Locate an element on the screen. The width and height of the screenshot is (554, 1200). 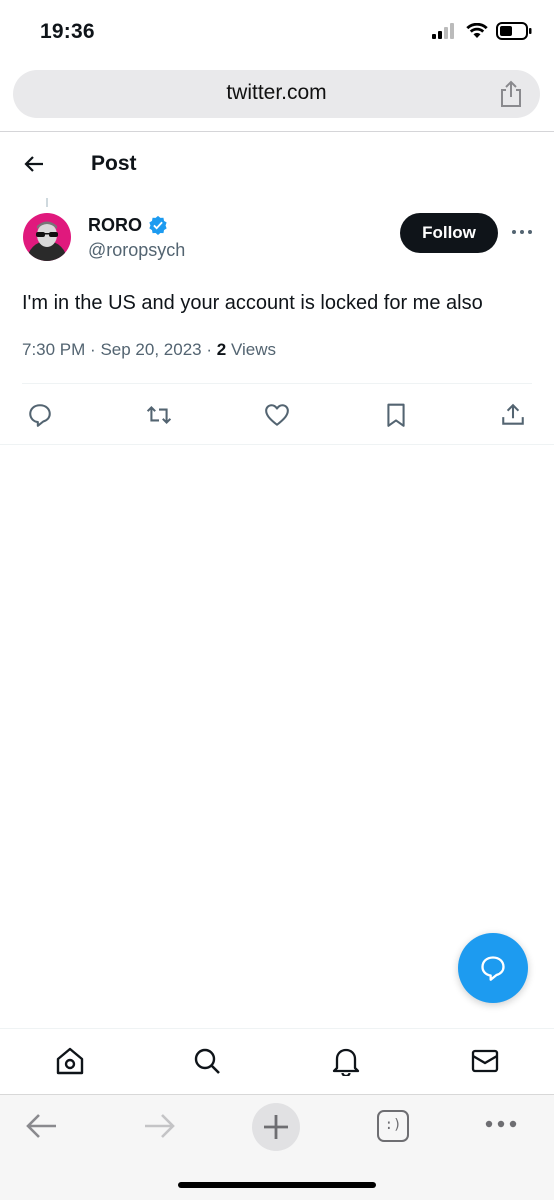
post-header: Post is located at coordinates (277, 165).